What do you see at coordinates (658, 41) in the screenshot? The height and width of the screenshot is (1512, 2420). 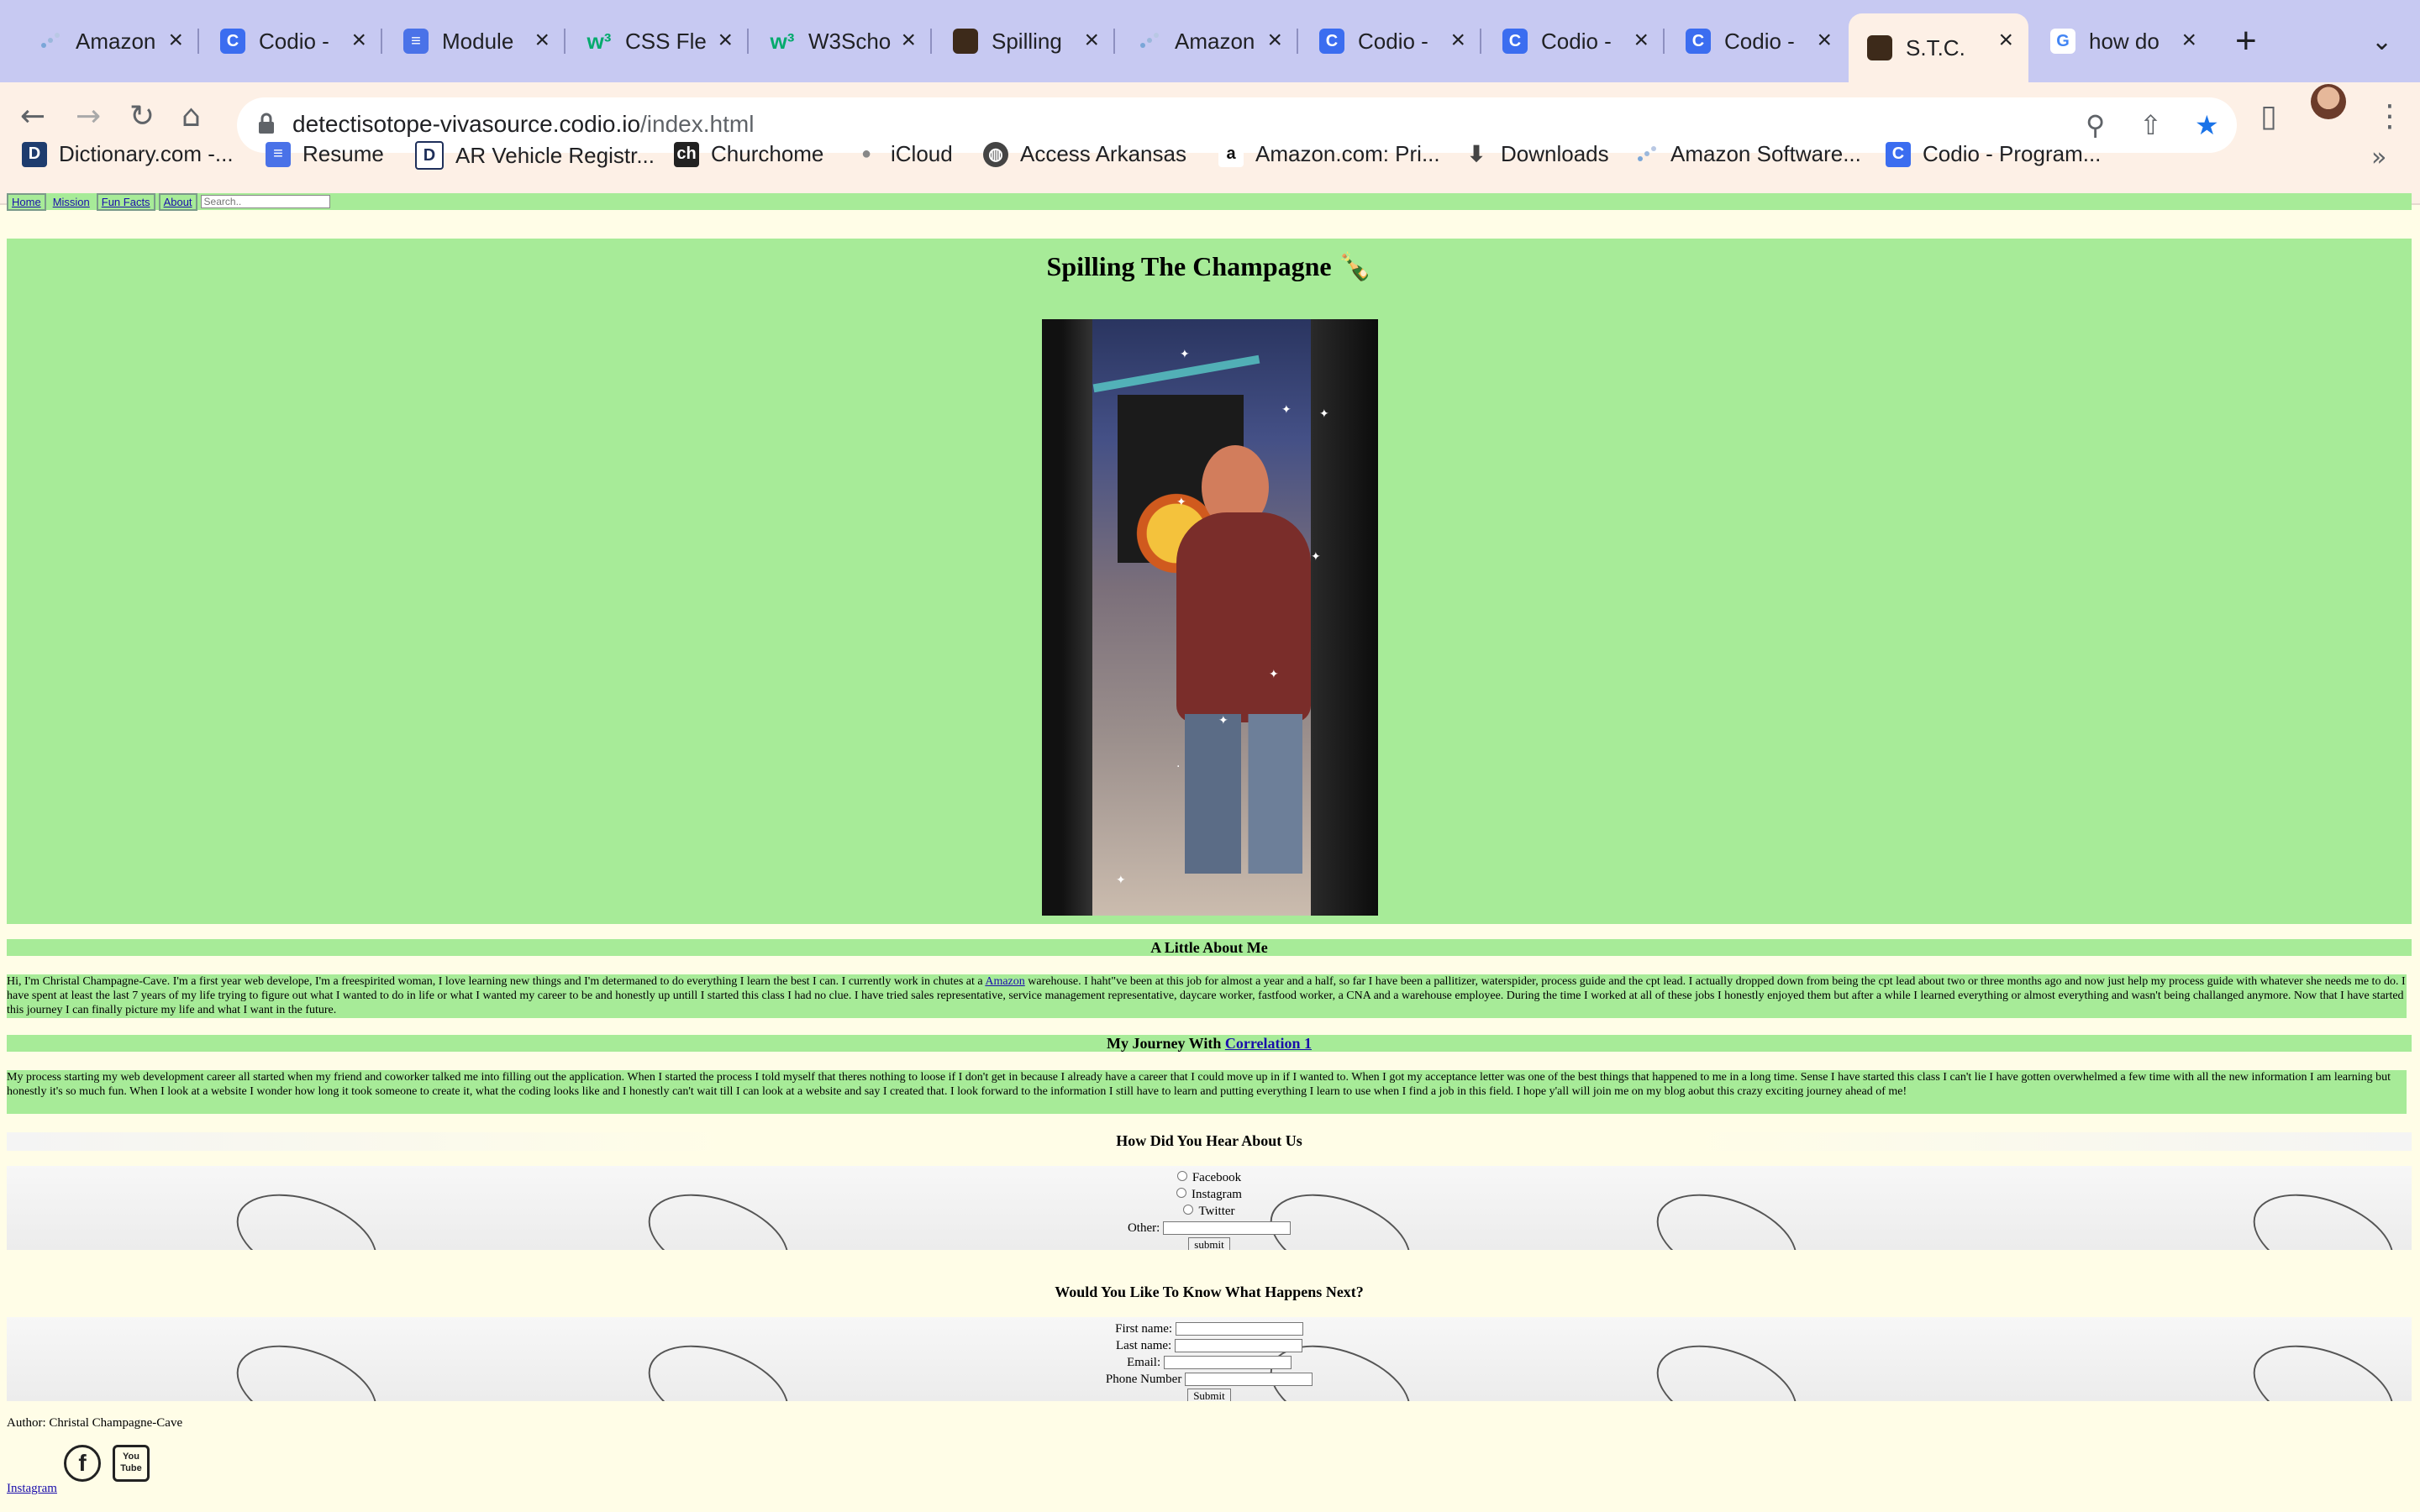 I see `tab-css-flex: w³ CSS Fle ×` at bounding box center [658, 41].